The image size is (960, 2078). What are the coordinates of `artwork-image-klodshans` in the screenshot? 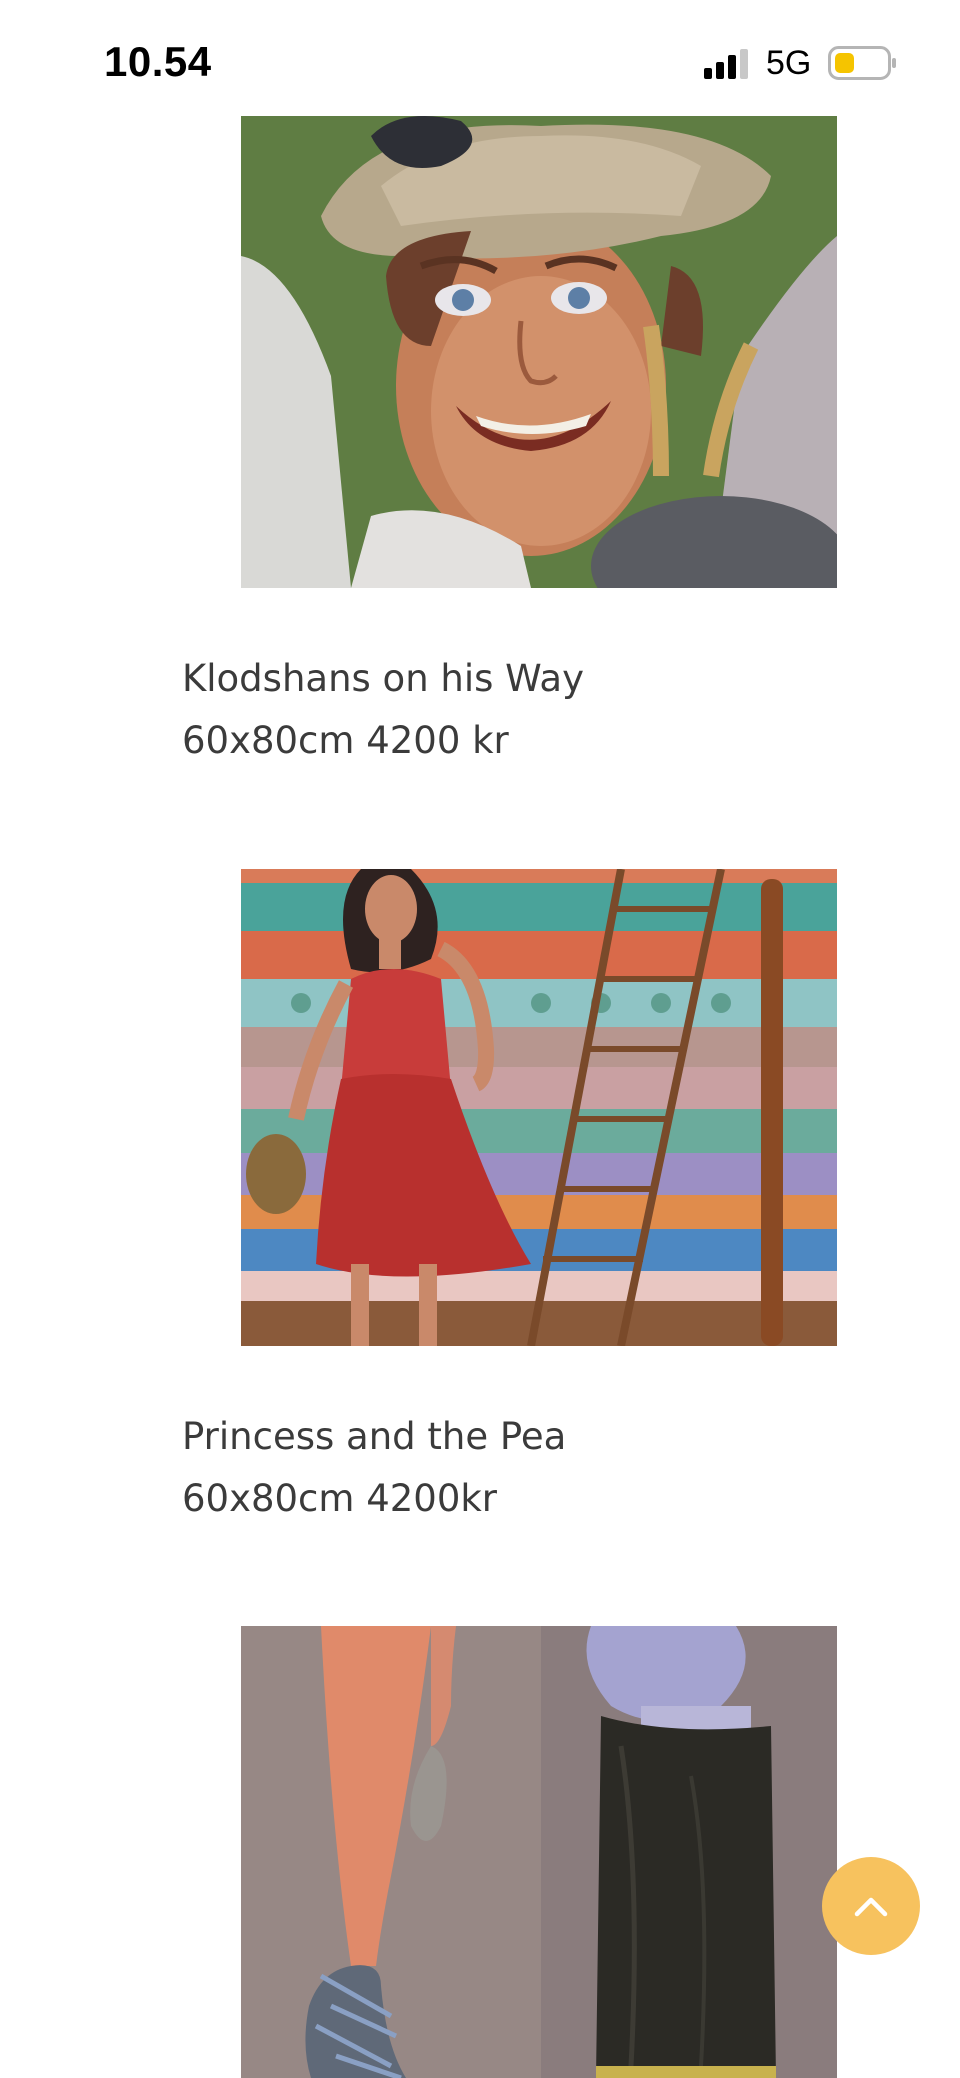 It's located at (539, 352).